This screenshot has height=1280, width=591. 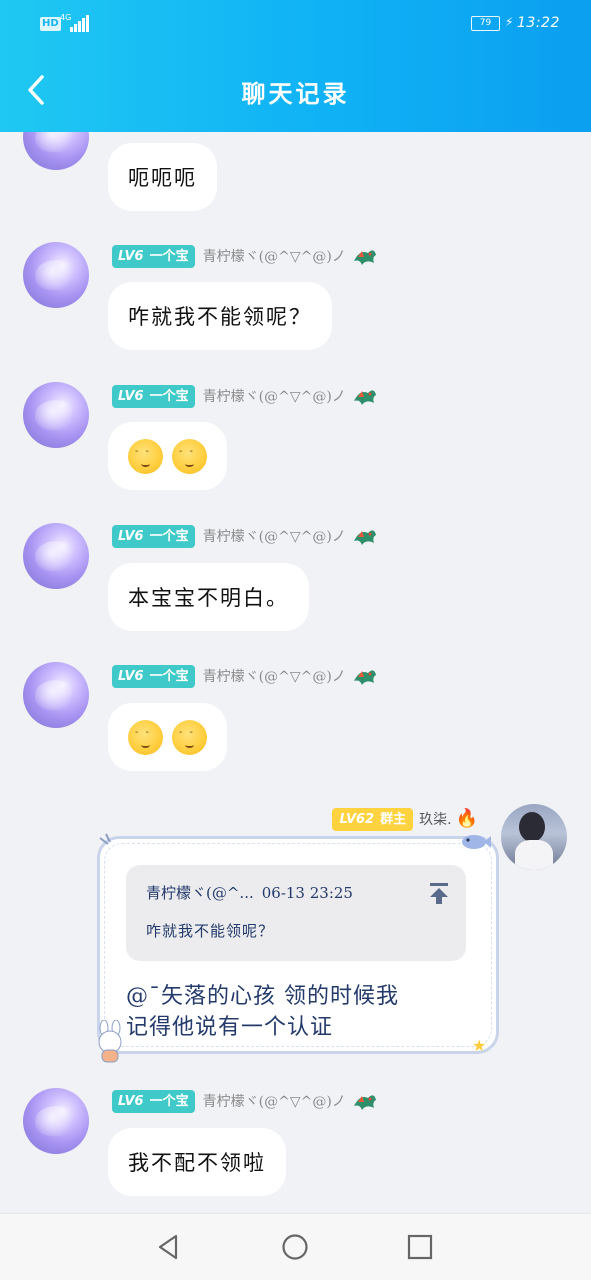 What do you see at coordinates (307, 893) in the screenshot?
I see `quote-time: 06-13 23:25` at bounding box center [307, 893].